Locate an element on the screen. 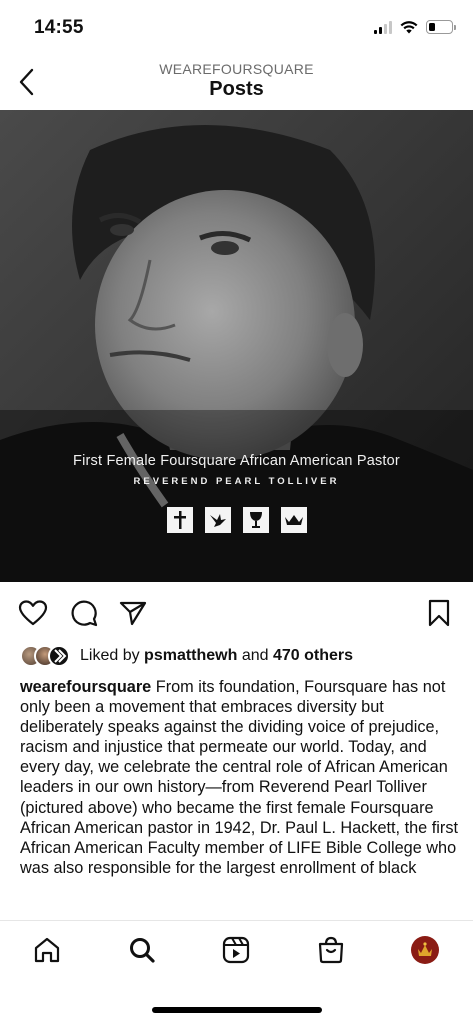  tab-bar is located at coordinates (236, 950).